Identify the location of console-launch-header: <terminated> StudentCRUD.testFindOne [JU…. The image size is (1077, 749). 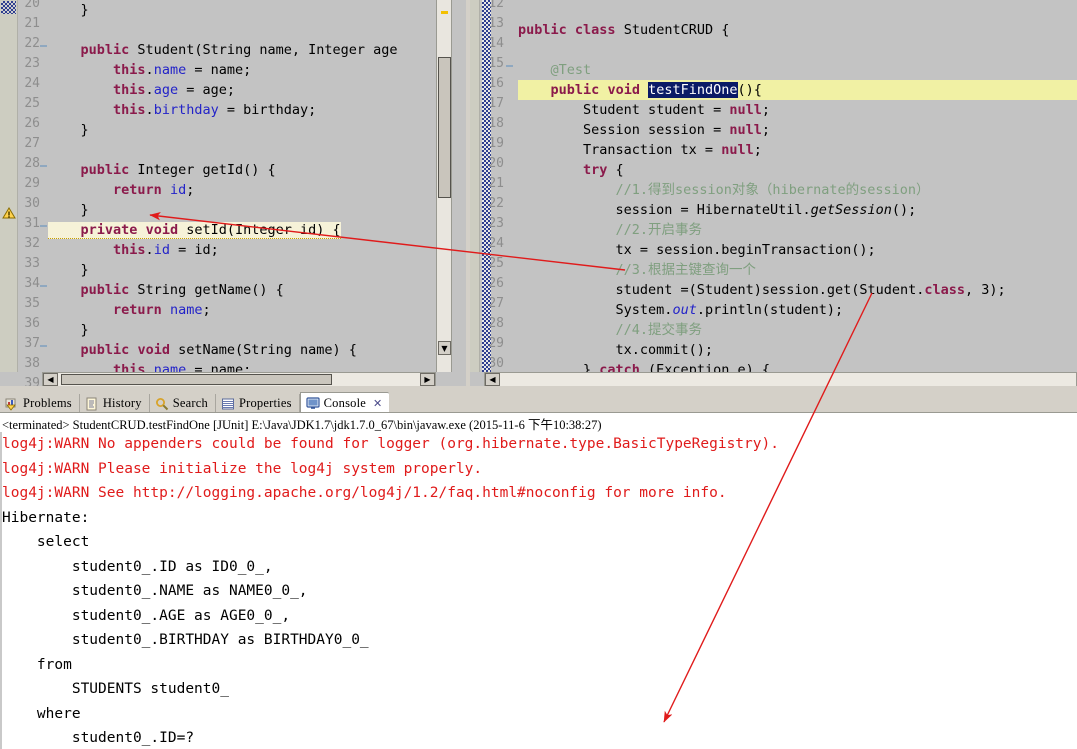
(302, 425).